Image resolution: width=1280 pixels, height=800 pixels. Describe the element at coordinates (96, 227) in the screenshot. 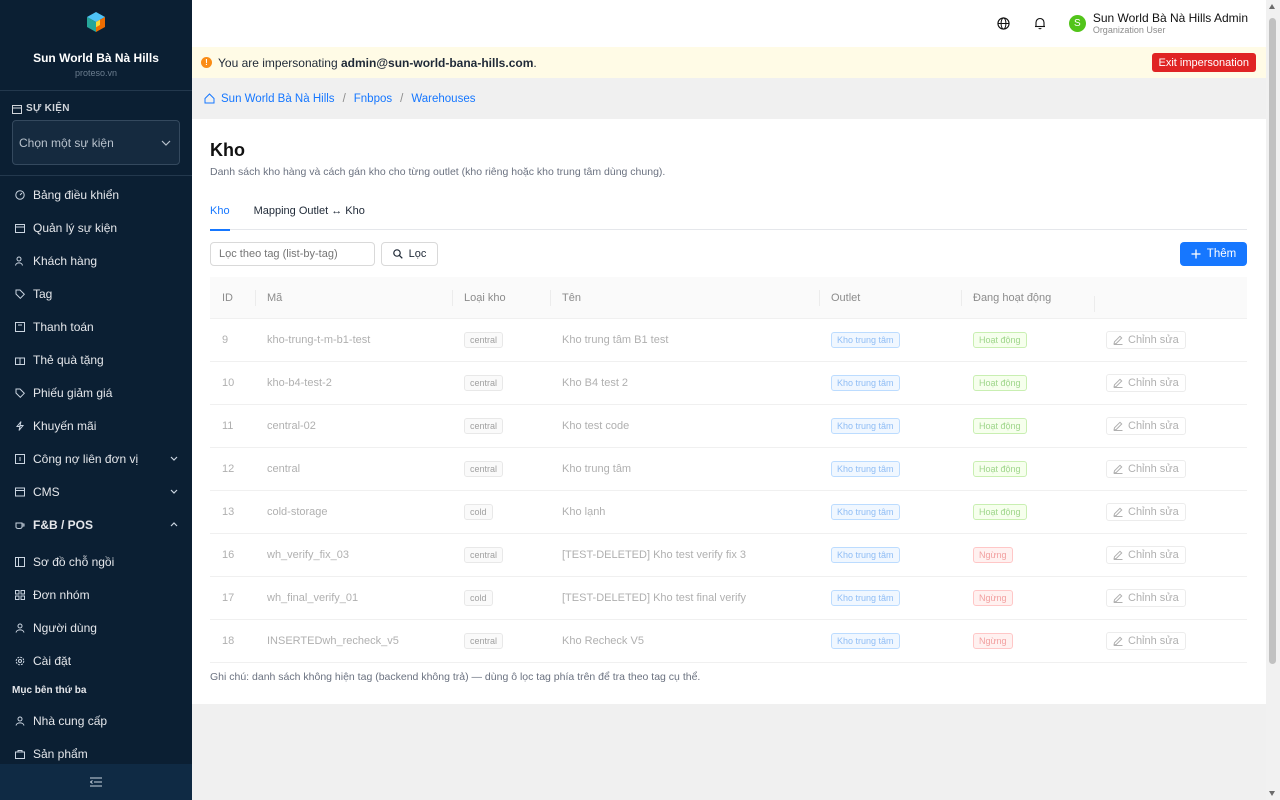

I see `nav-item-events: Quản lý sự kiện` at that location.